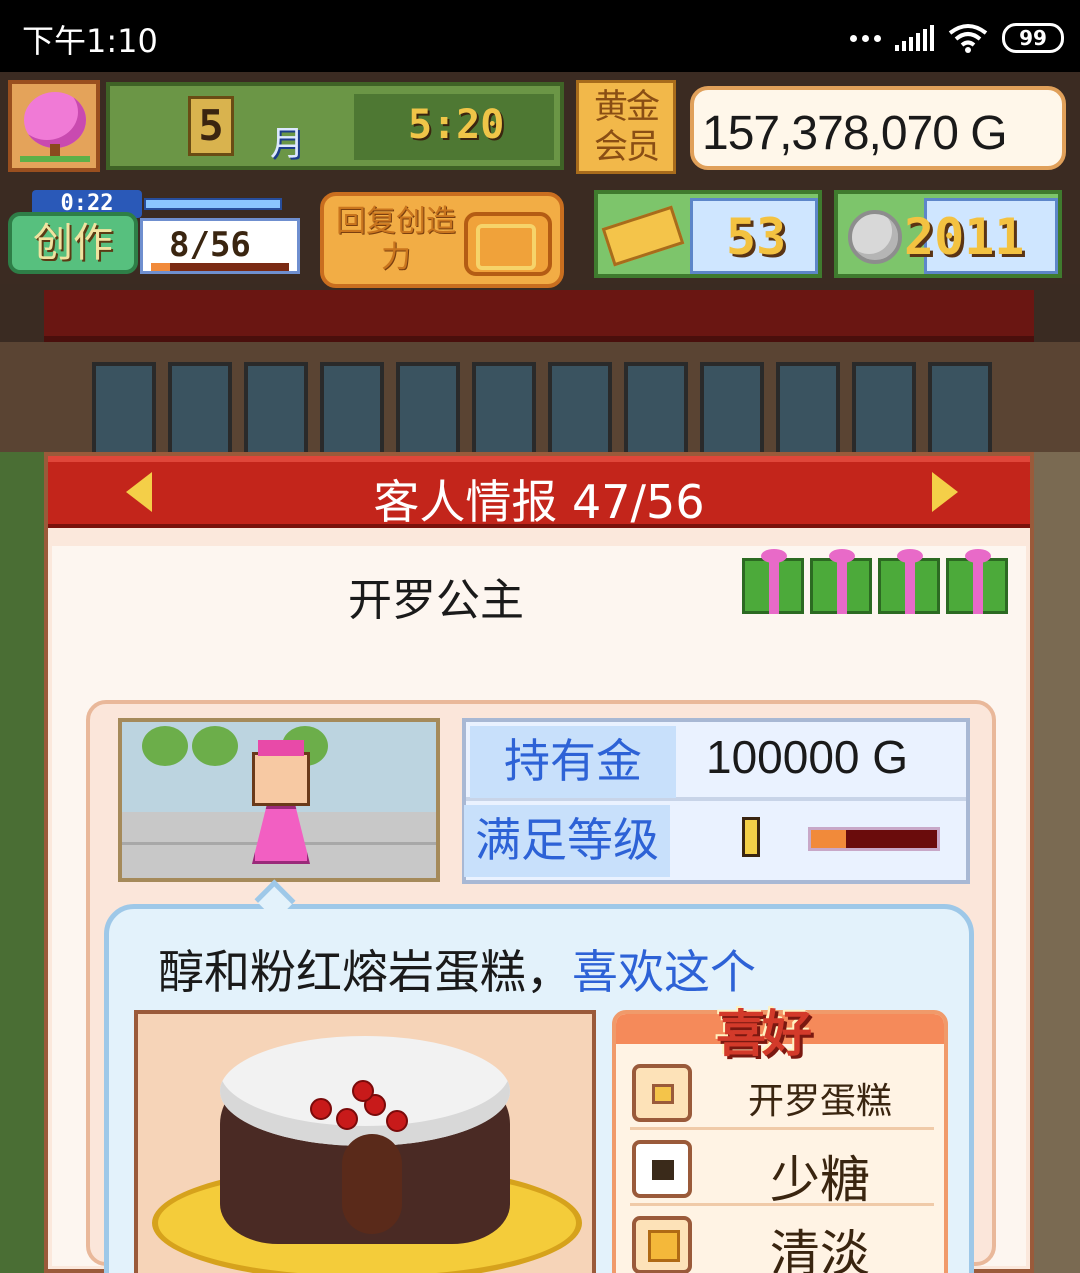 Image resolution: width=1080 pixels, height=1273 pixels. What do you see at coordinates (55, 120) in the screenshot?
I see `pink-tree-icon` at bounding box center [55, 120].